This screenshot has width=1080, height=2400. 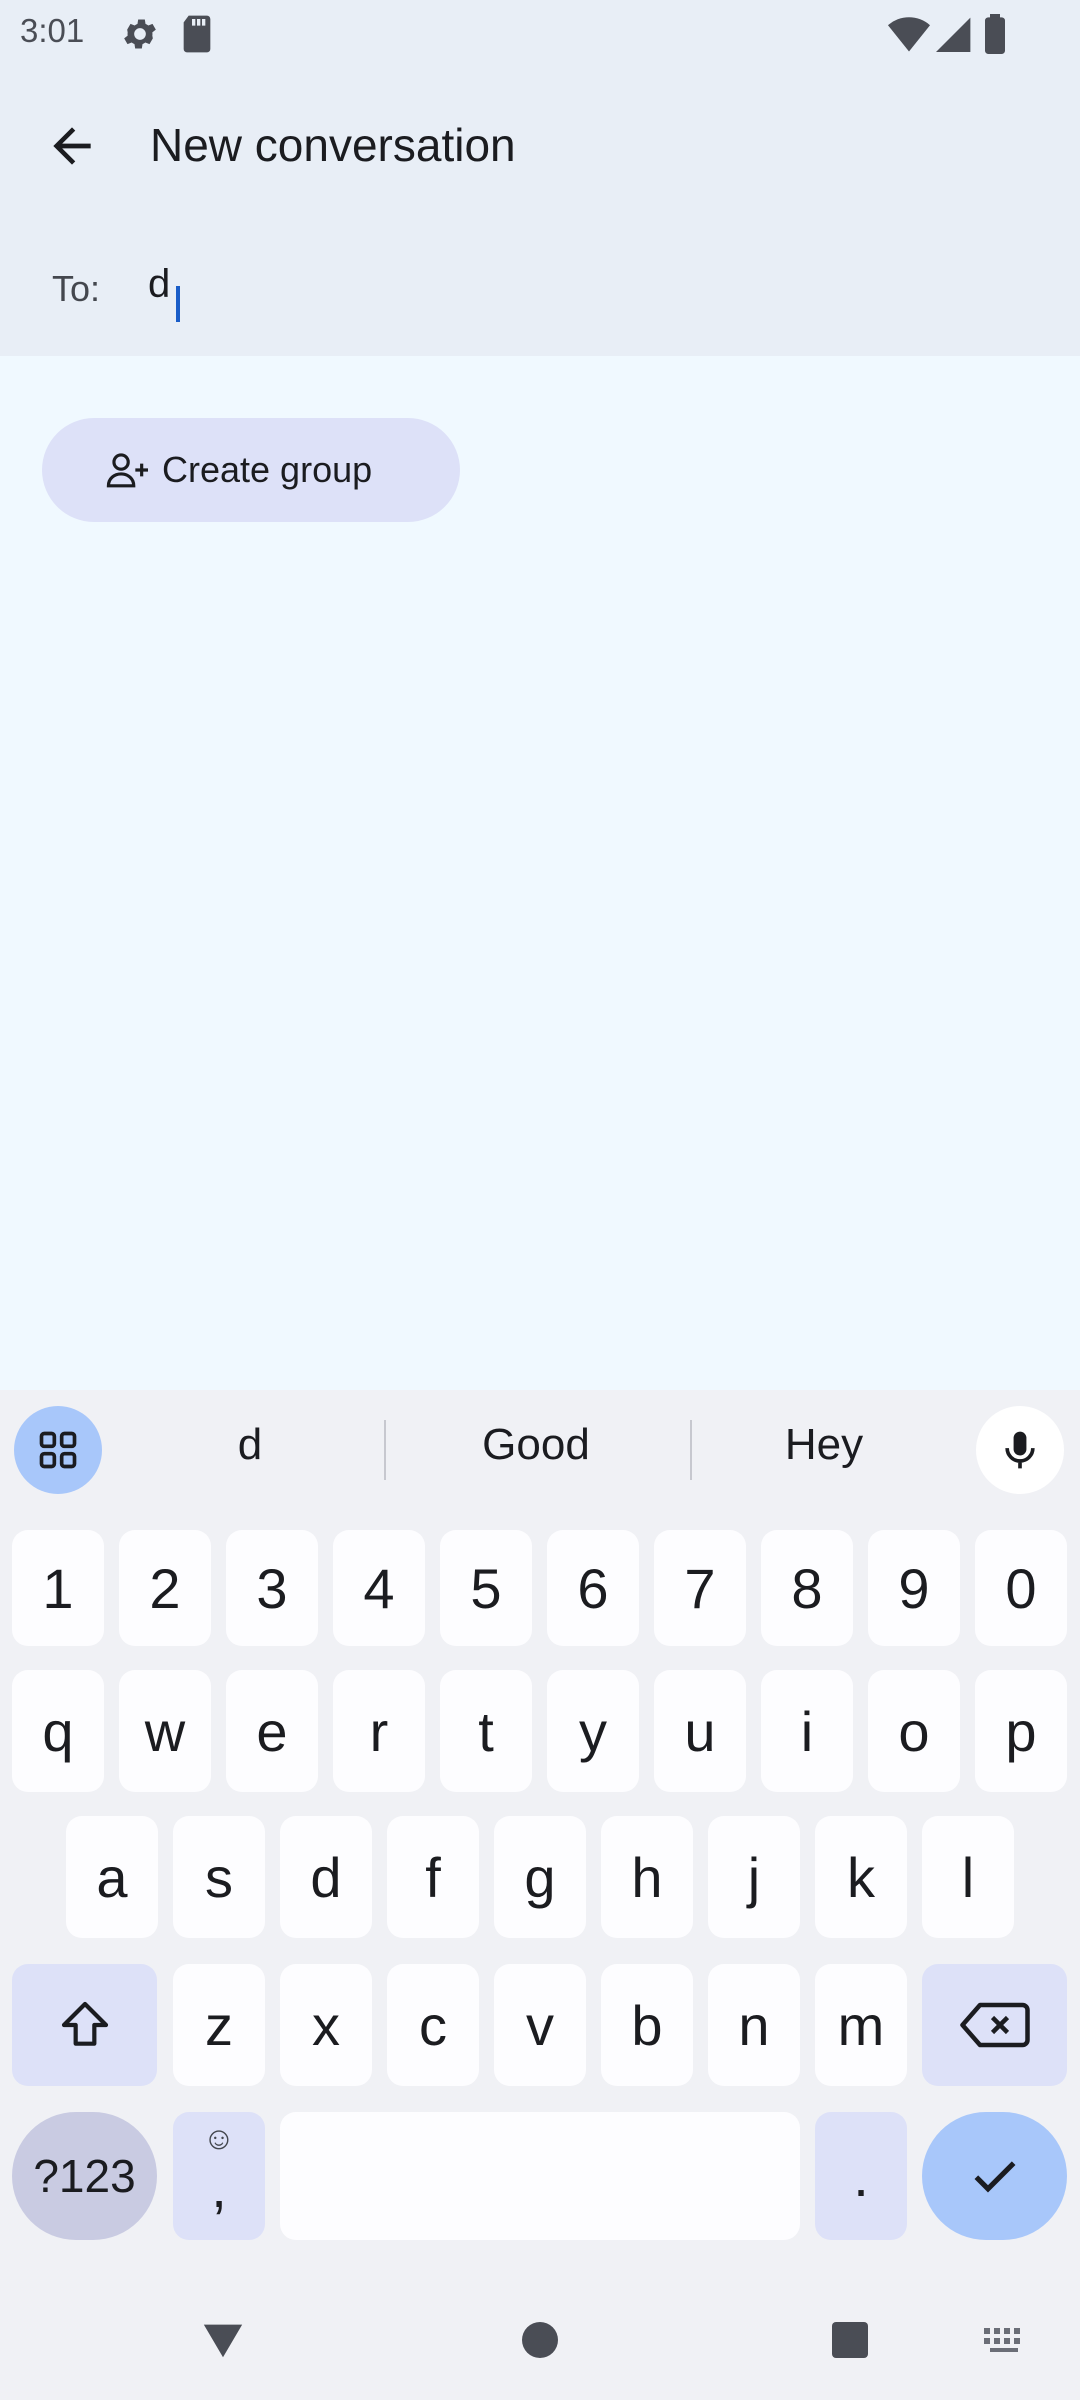 I want to click on keyboard-icon, so click(x=1002, y=2340).